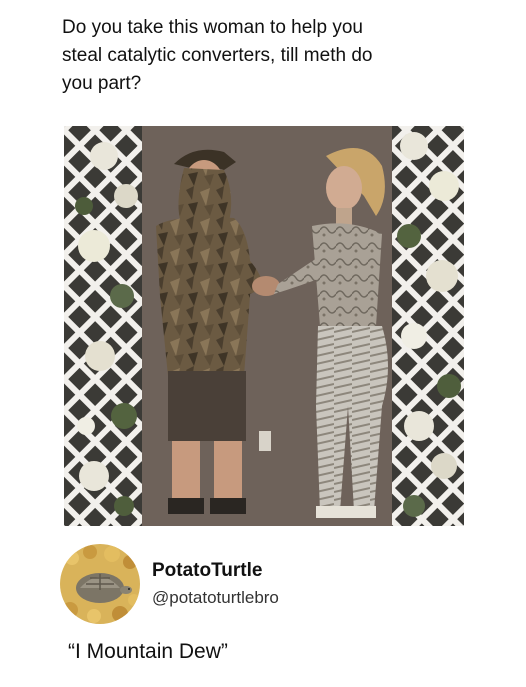  I want to click on reply-quote: “I Mountain Dew”, so click(148, 651).